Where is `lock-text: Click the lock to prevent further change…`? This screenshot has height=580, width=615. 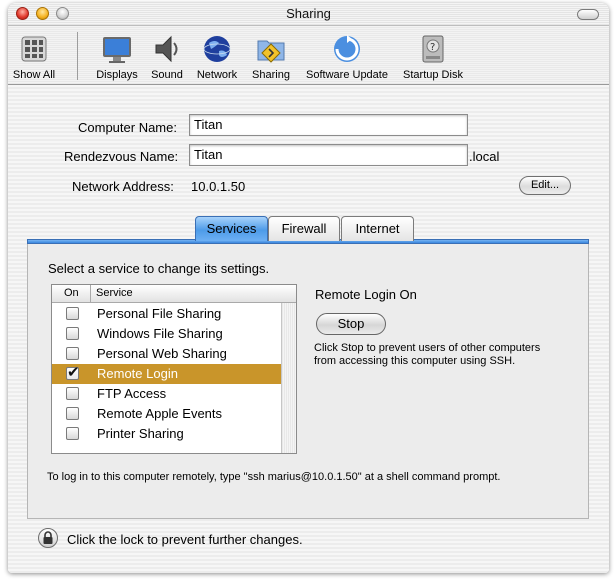
lock-text: Click the lock to prevent further change… is located at coordinates (185, 539).